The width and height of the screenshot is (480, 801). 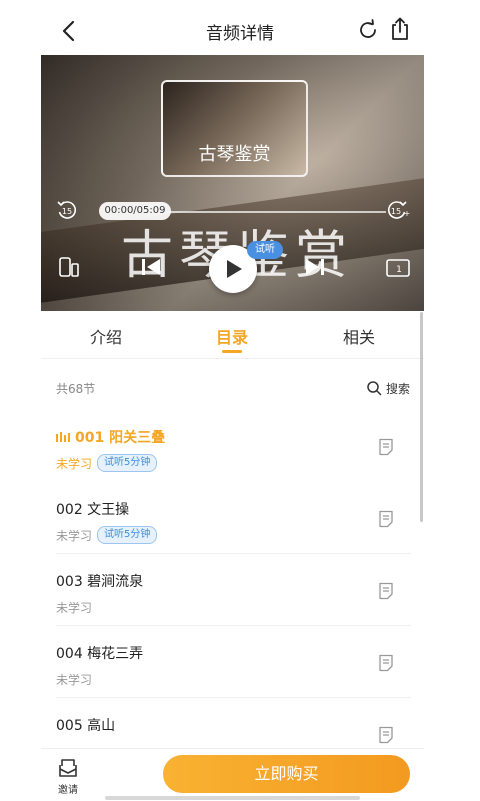 What do you see at coordinates (226, 662) in the screenshot?
I see `list-item: 004 梅花三弄 未学习` at bounding box center [226, 662].